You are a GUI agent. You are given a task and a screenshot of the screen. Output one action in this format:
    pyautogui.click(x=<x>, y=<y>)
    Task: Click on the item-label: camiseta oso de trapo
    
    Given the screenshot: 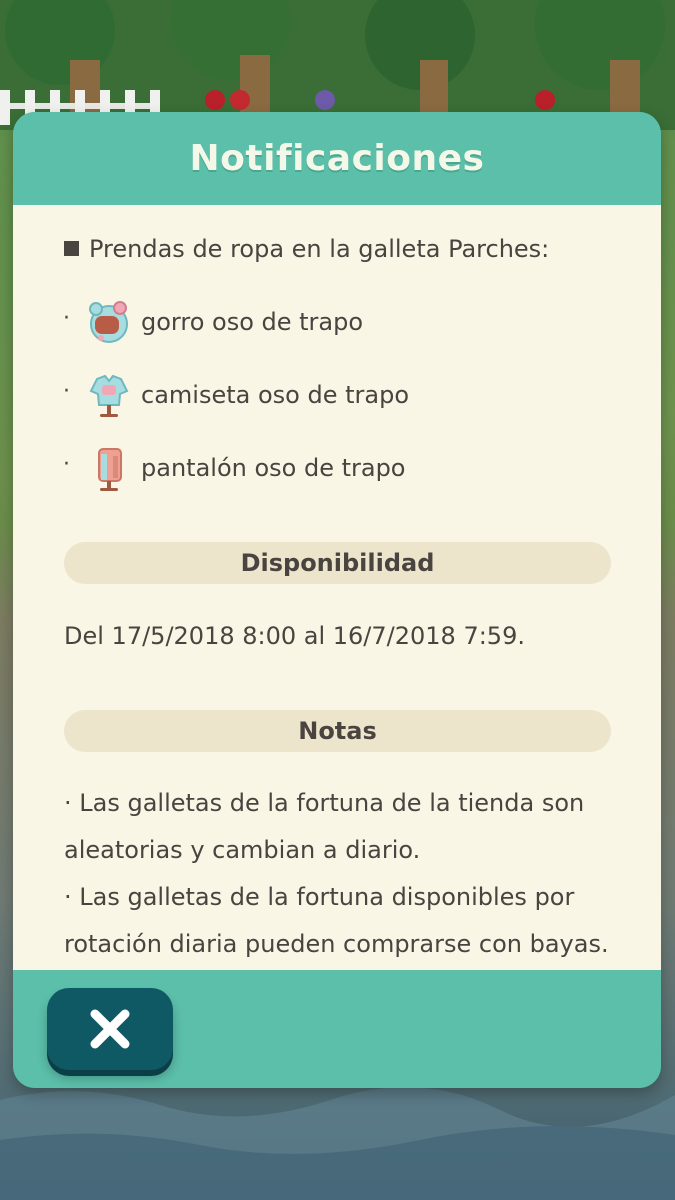 What is the action you would take?
    pyautogui.click(x=275, y=395)
    